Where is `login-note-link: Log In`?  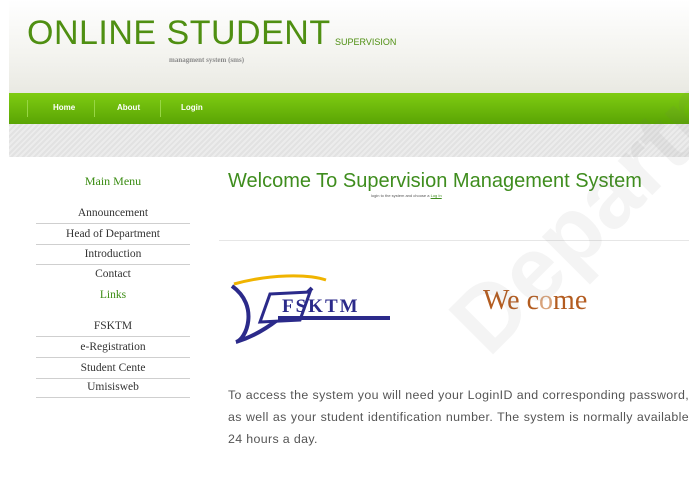 login-note-link: Log In is located at coordinates (436, 195).